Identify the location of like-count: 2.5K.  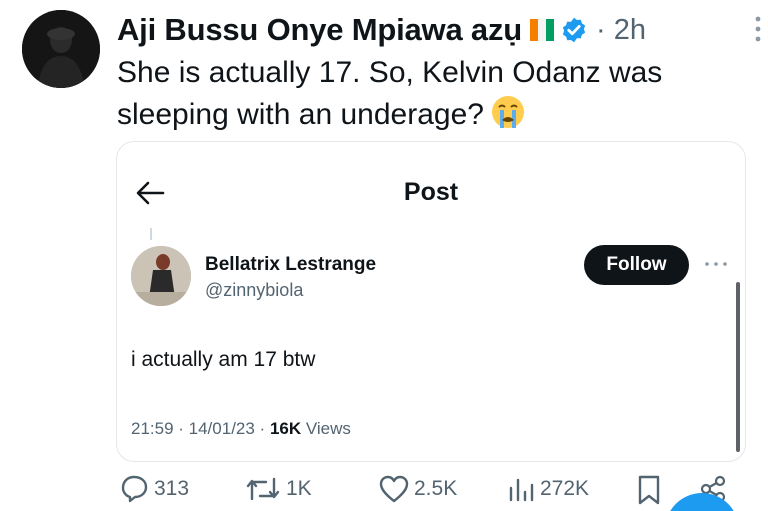
(436, 488).